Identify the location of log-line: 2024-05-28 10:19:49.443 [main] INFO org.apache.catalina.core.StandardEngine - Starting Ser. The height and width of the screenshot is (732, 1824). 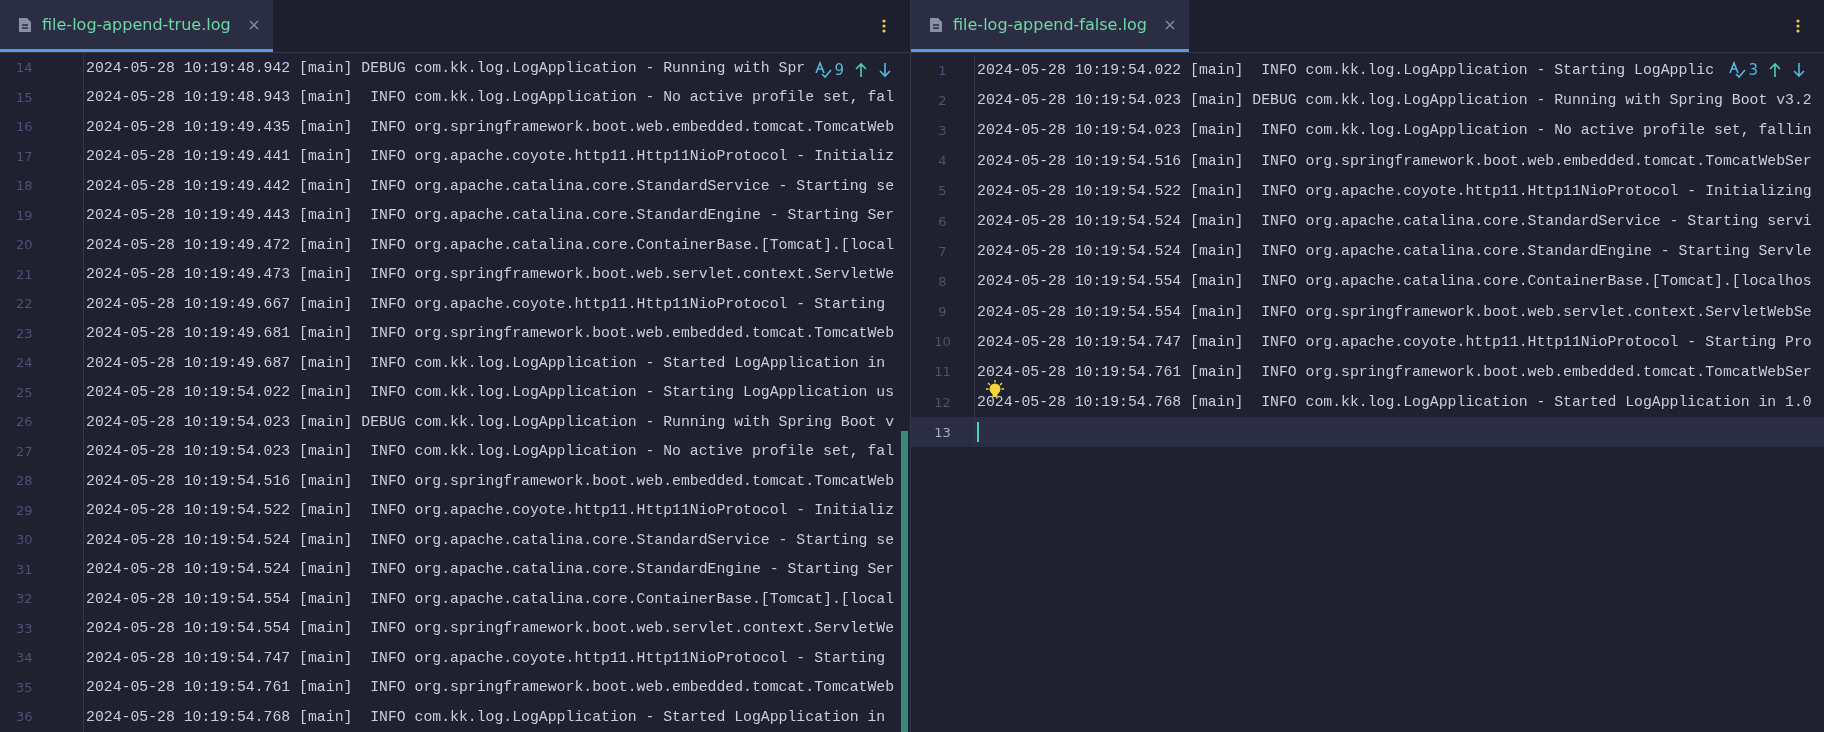
(490, 215).